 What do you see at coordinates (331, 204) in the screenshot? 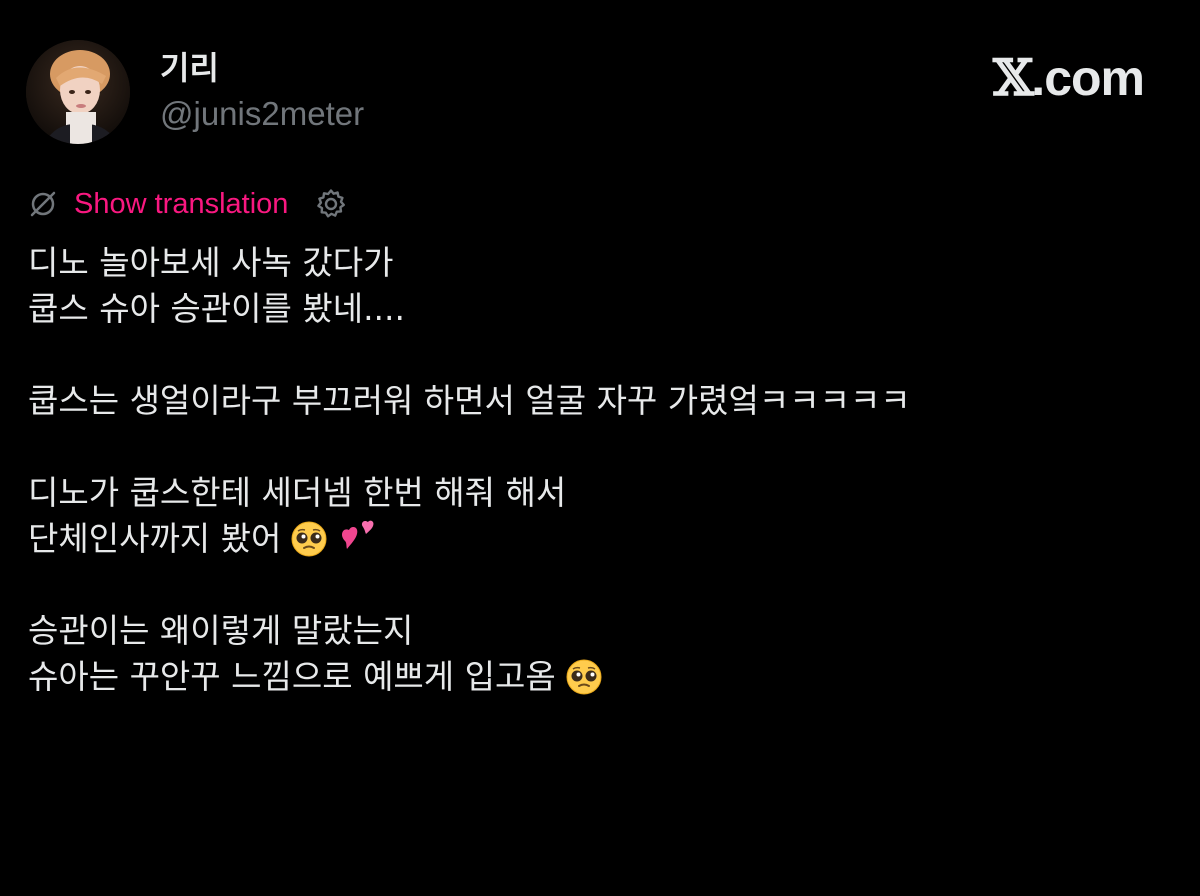
I see `gear-icon` at bounding box center [331, 204].